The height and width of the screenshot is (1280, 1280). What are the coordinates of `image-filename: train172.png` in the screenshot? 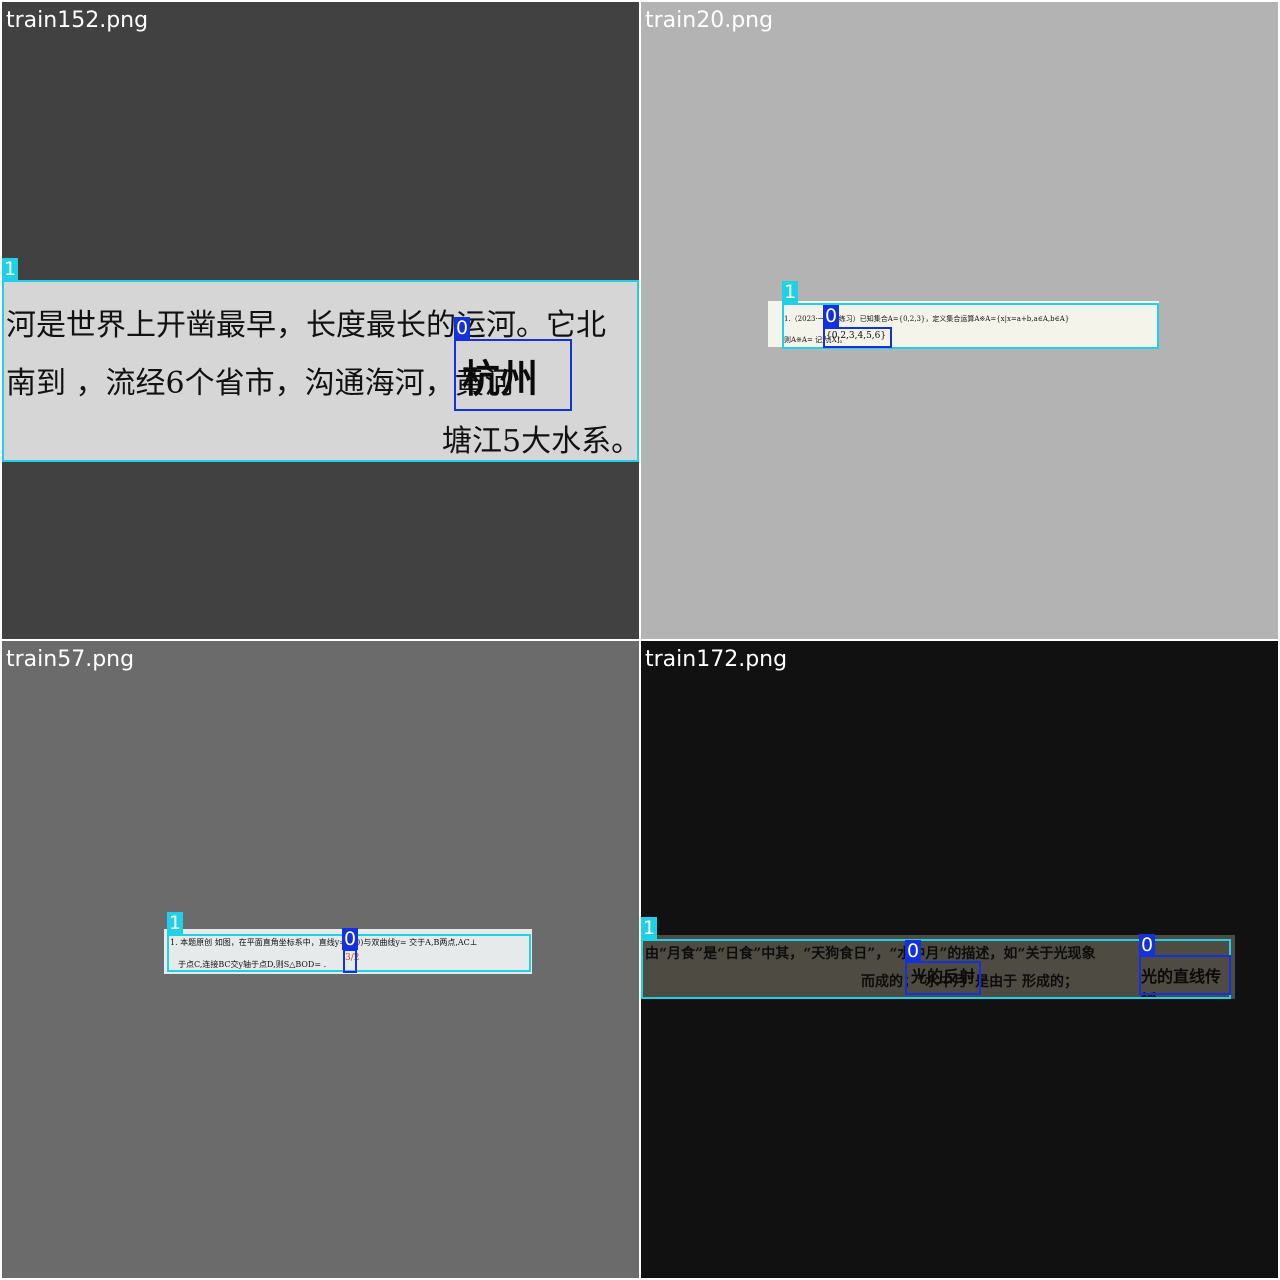 It's located at (716, 659).